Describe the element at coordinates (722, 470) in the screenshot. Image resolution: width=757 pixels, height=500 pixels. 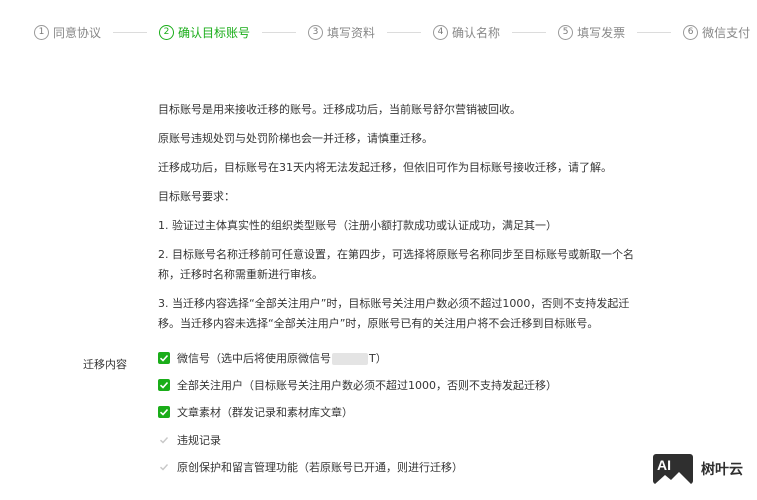
I see `watermark-text: 树叶云` at that location.